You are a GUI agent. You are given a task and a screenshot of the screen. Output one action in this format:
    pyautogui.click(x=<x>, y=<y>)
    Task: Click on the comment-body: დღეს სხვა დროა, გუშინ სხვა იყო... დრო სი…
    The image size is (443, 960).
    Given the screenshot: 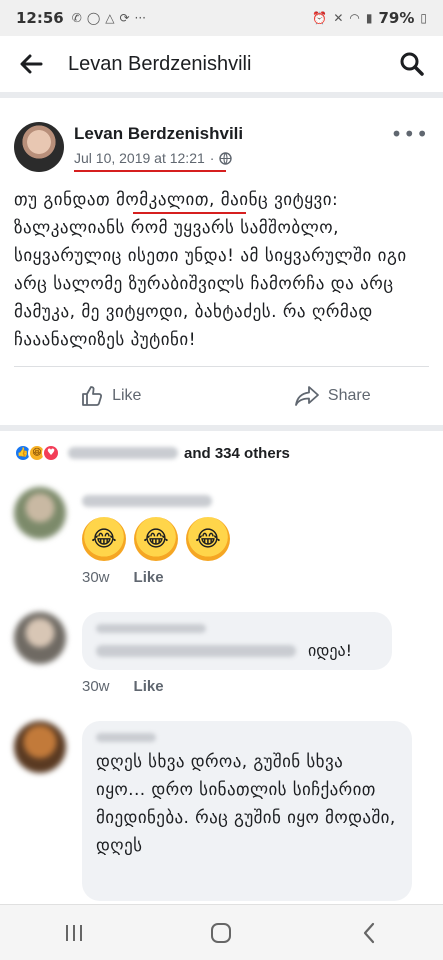 What is the action you would take?
    pyautogui.click(x=247, y=811)
    